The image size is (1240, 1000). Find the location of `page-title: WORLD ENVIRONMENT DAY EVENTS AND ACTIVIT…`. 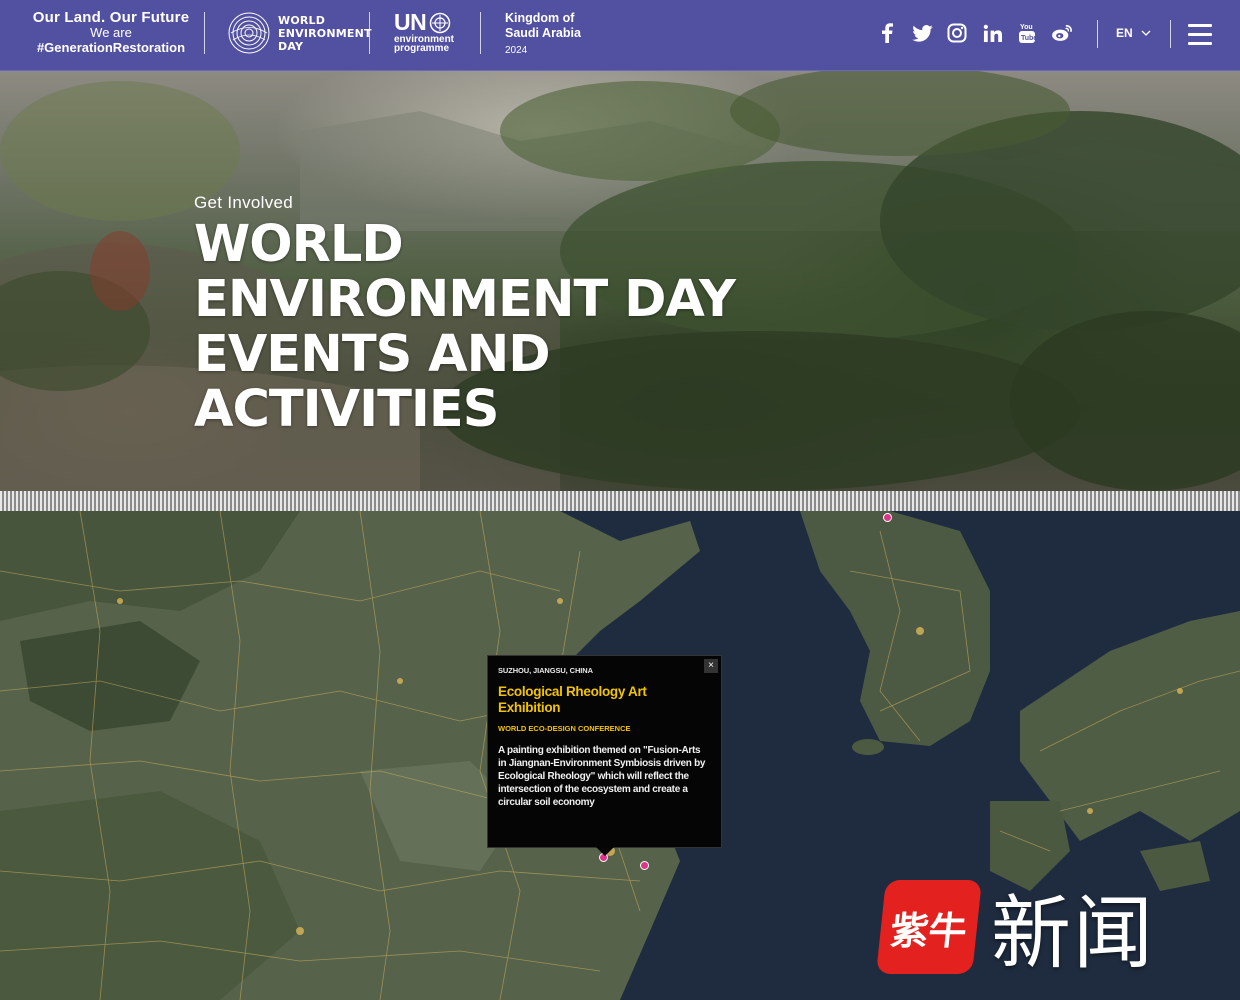

page-title: WORLD ENVIRONMENT DAY EVENTS AND ACTIVIT… is located at coordinates (465, 327).